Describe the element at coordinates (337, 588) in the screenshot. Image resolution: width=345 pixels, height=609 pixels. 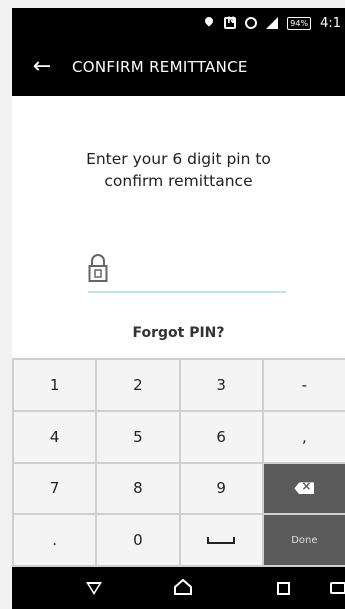
I see `keyboard-switch-icon` at that location.